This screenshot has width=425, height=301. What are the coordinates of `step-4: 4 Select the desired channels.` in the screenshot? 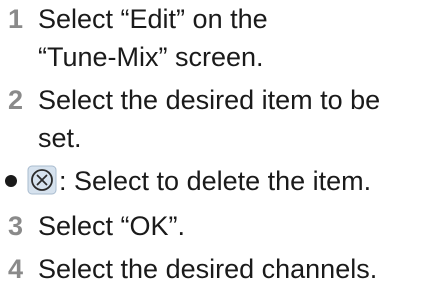 It's located at (211, 269).